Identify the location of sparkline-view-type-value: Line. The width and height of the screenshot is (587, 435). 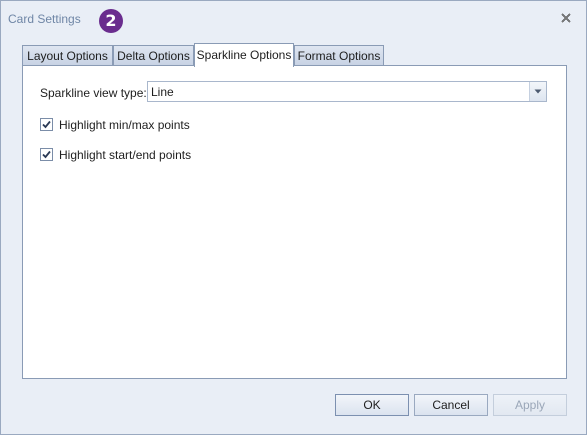
(162, 92).